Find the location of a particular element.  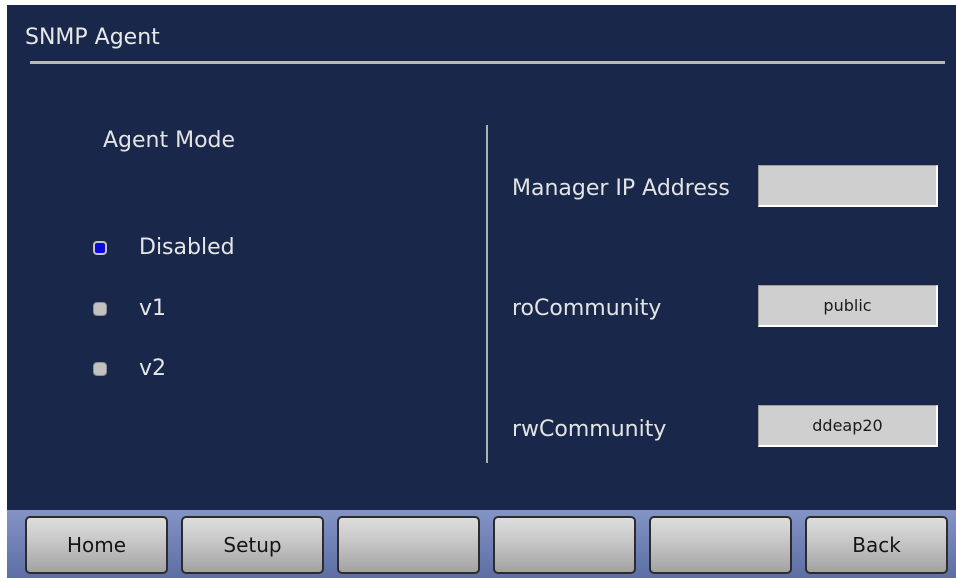

radio-label-v2: v2 is located at coordinates (153, 368).